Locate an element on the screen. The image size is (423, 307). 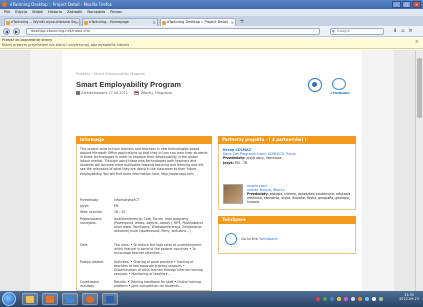
menu-view: Widok is located at coordinates (37, 12).